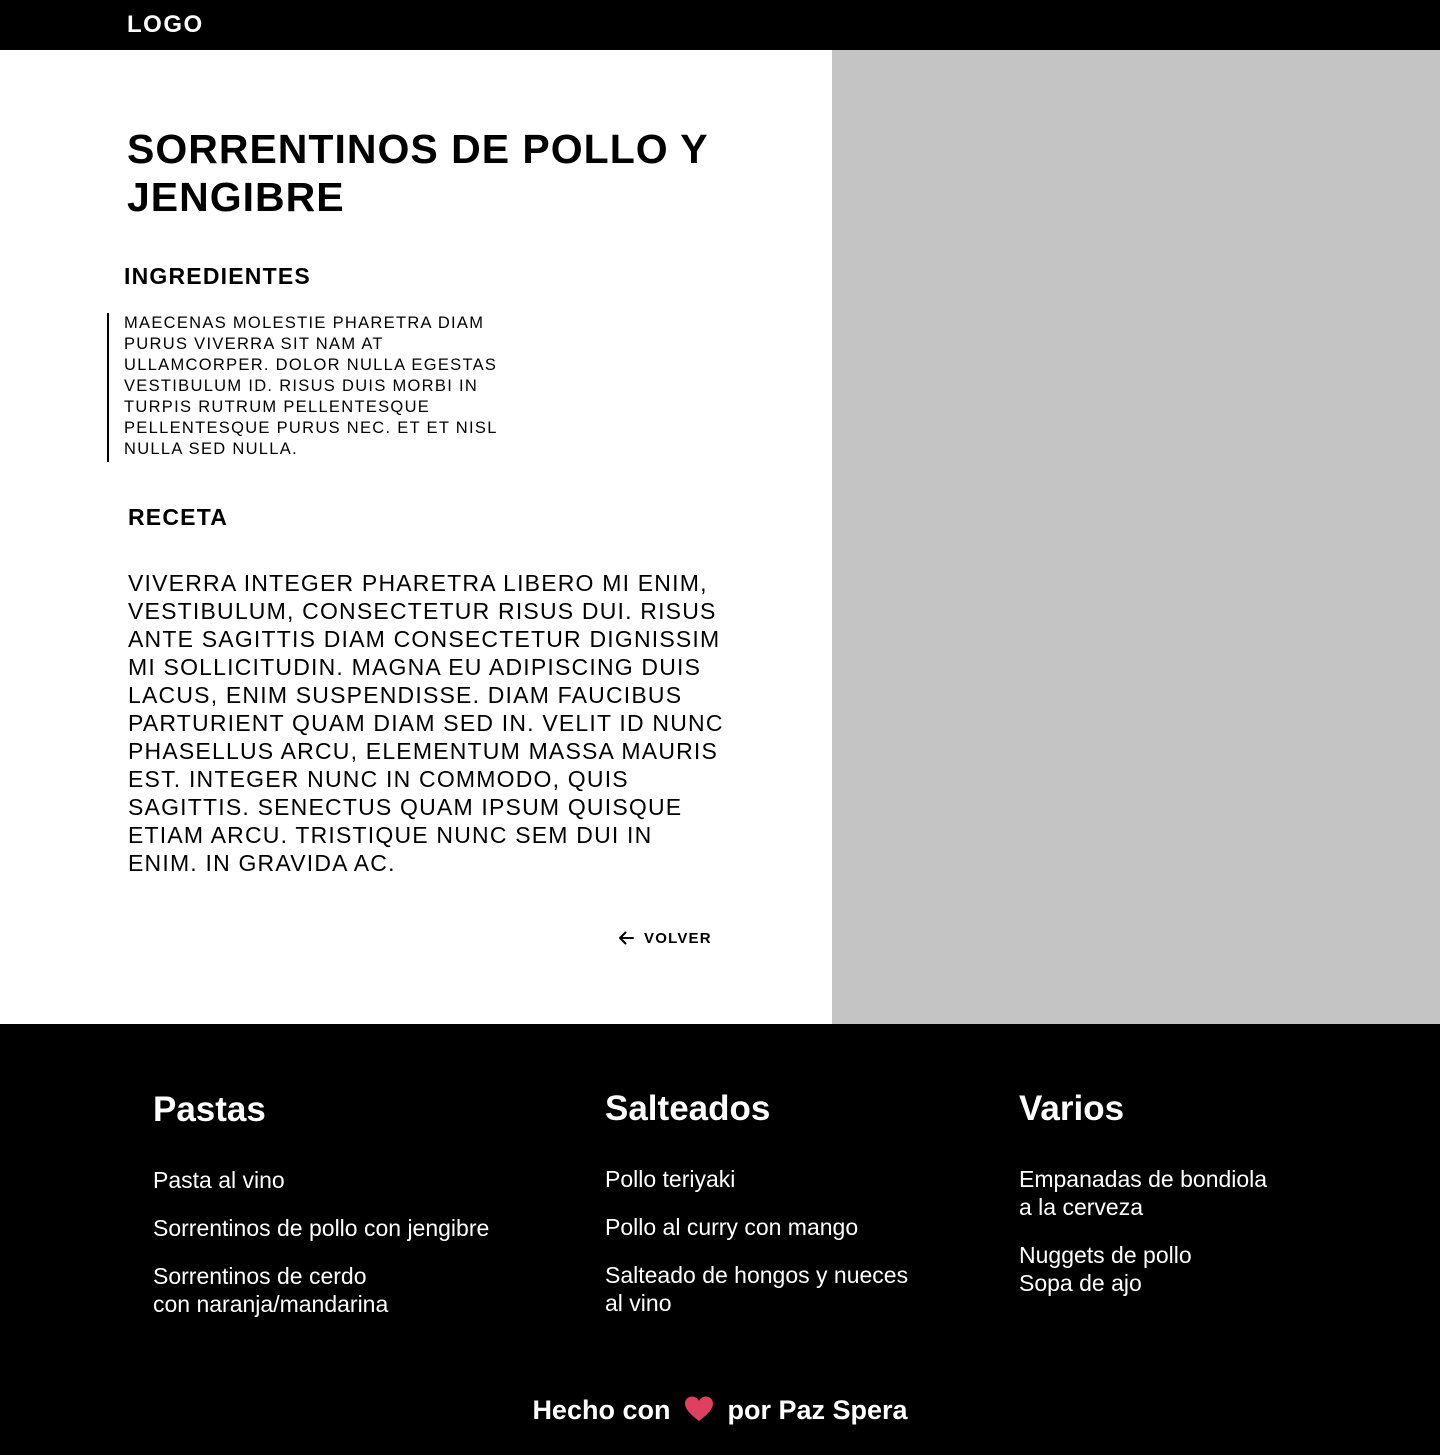 Image resolution: width=1440 pixels, height=1455 pixels. Describe the element at coordinates (165, 25) in the screenshot. I see `logo: LOGO` at that location.